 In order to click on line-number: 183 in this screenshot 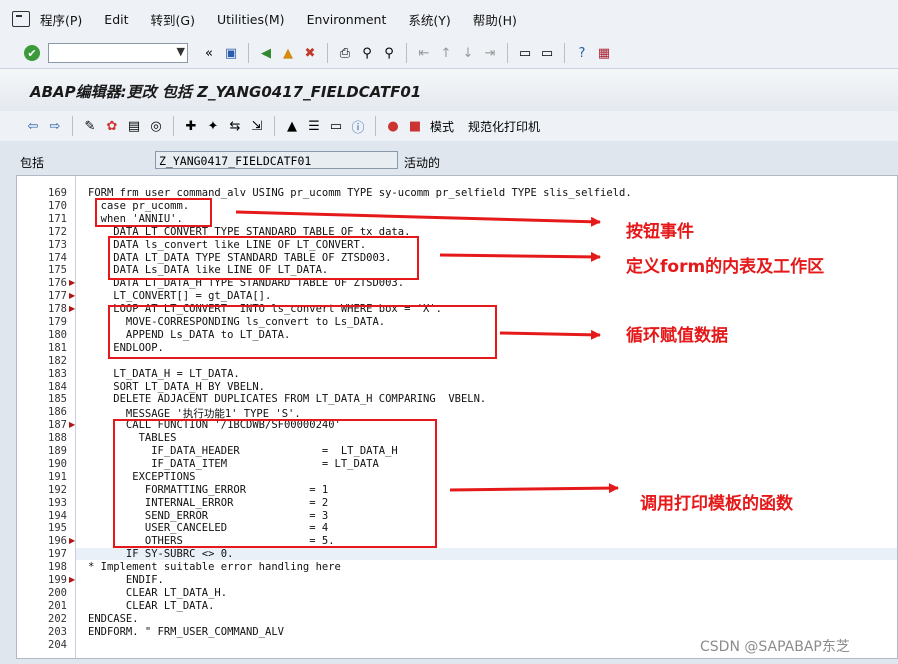, I will do `click(57, 373)`.